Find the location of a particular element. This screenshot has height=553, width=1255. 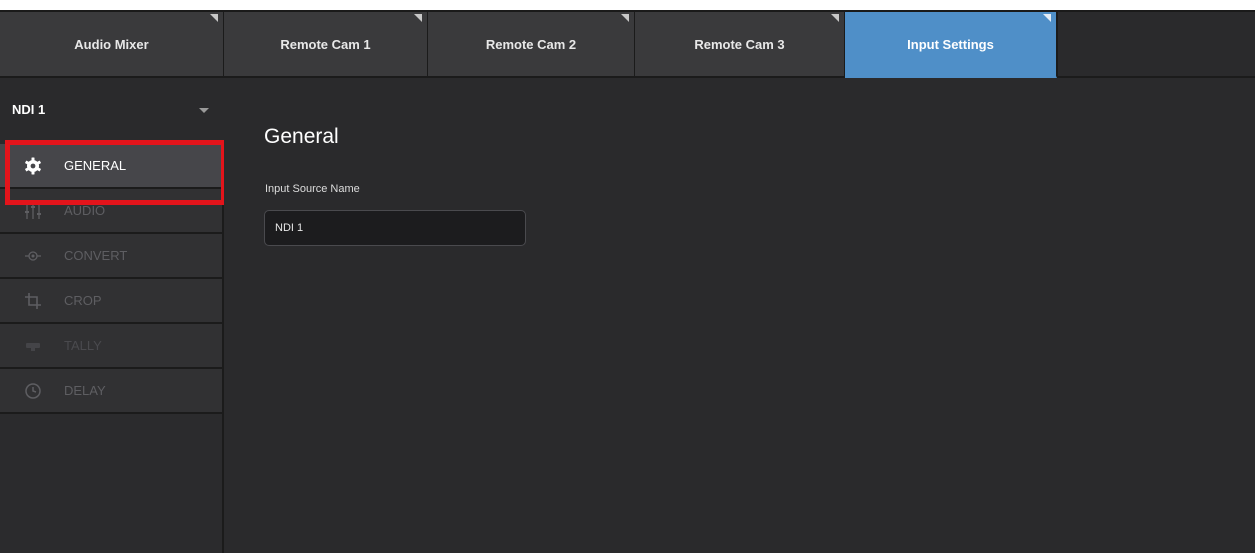

crop-icon is located at coordinates (33, 301).